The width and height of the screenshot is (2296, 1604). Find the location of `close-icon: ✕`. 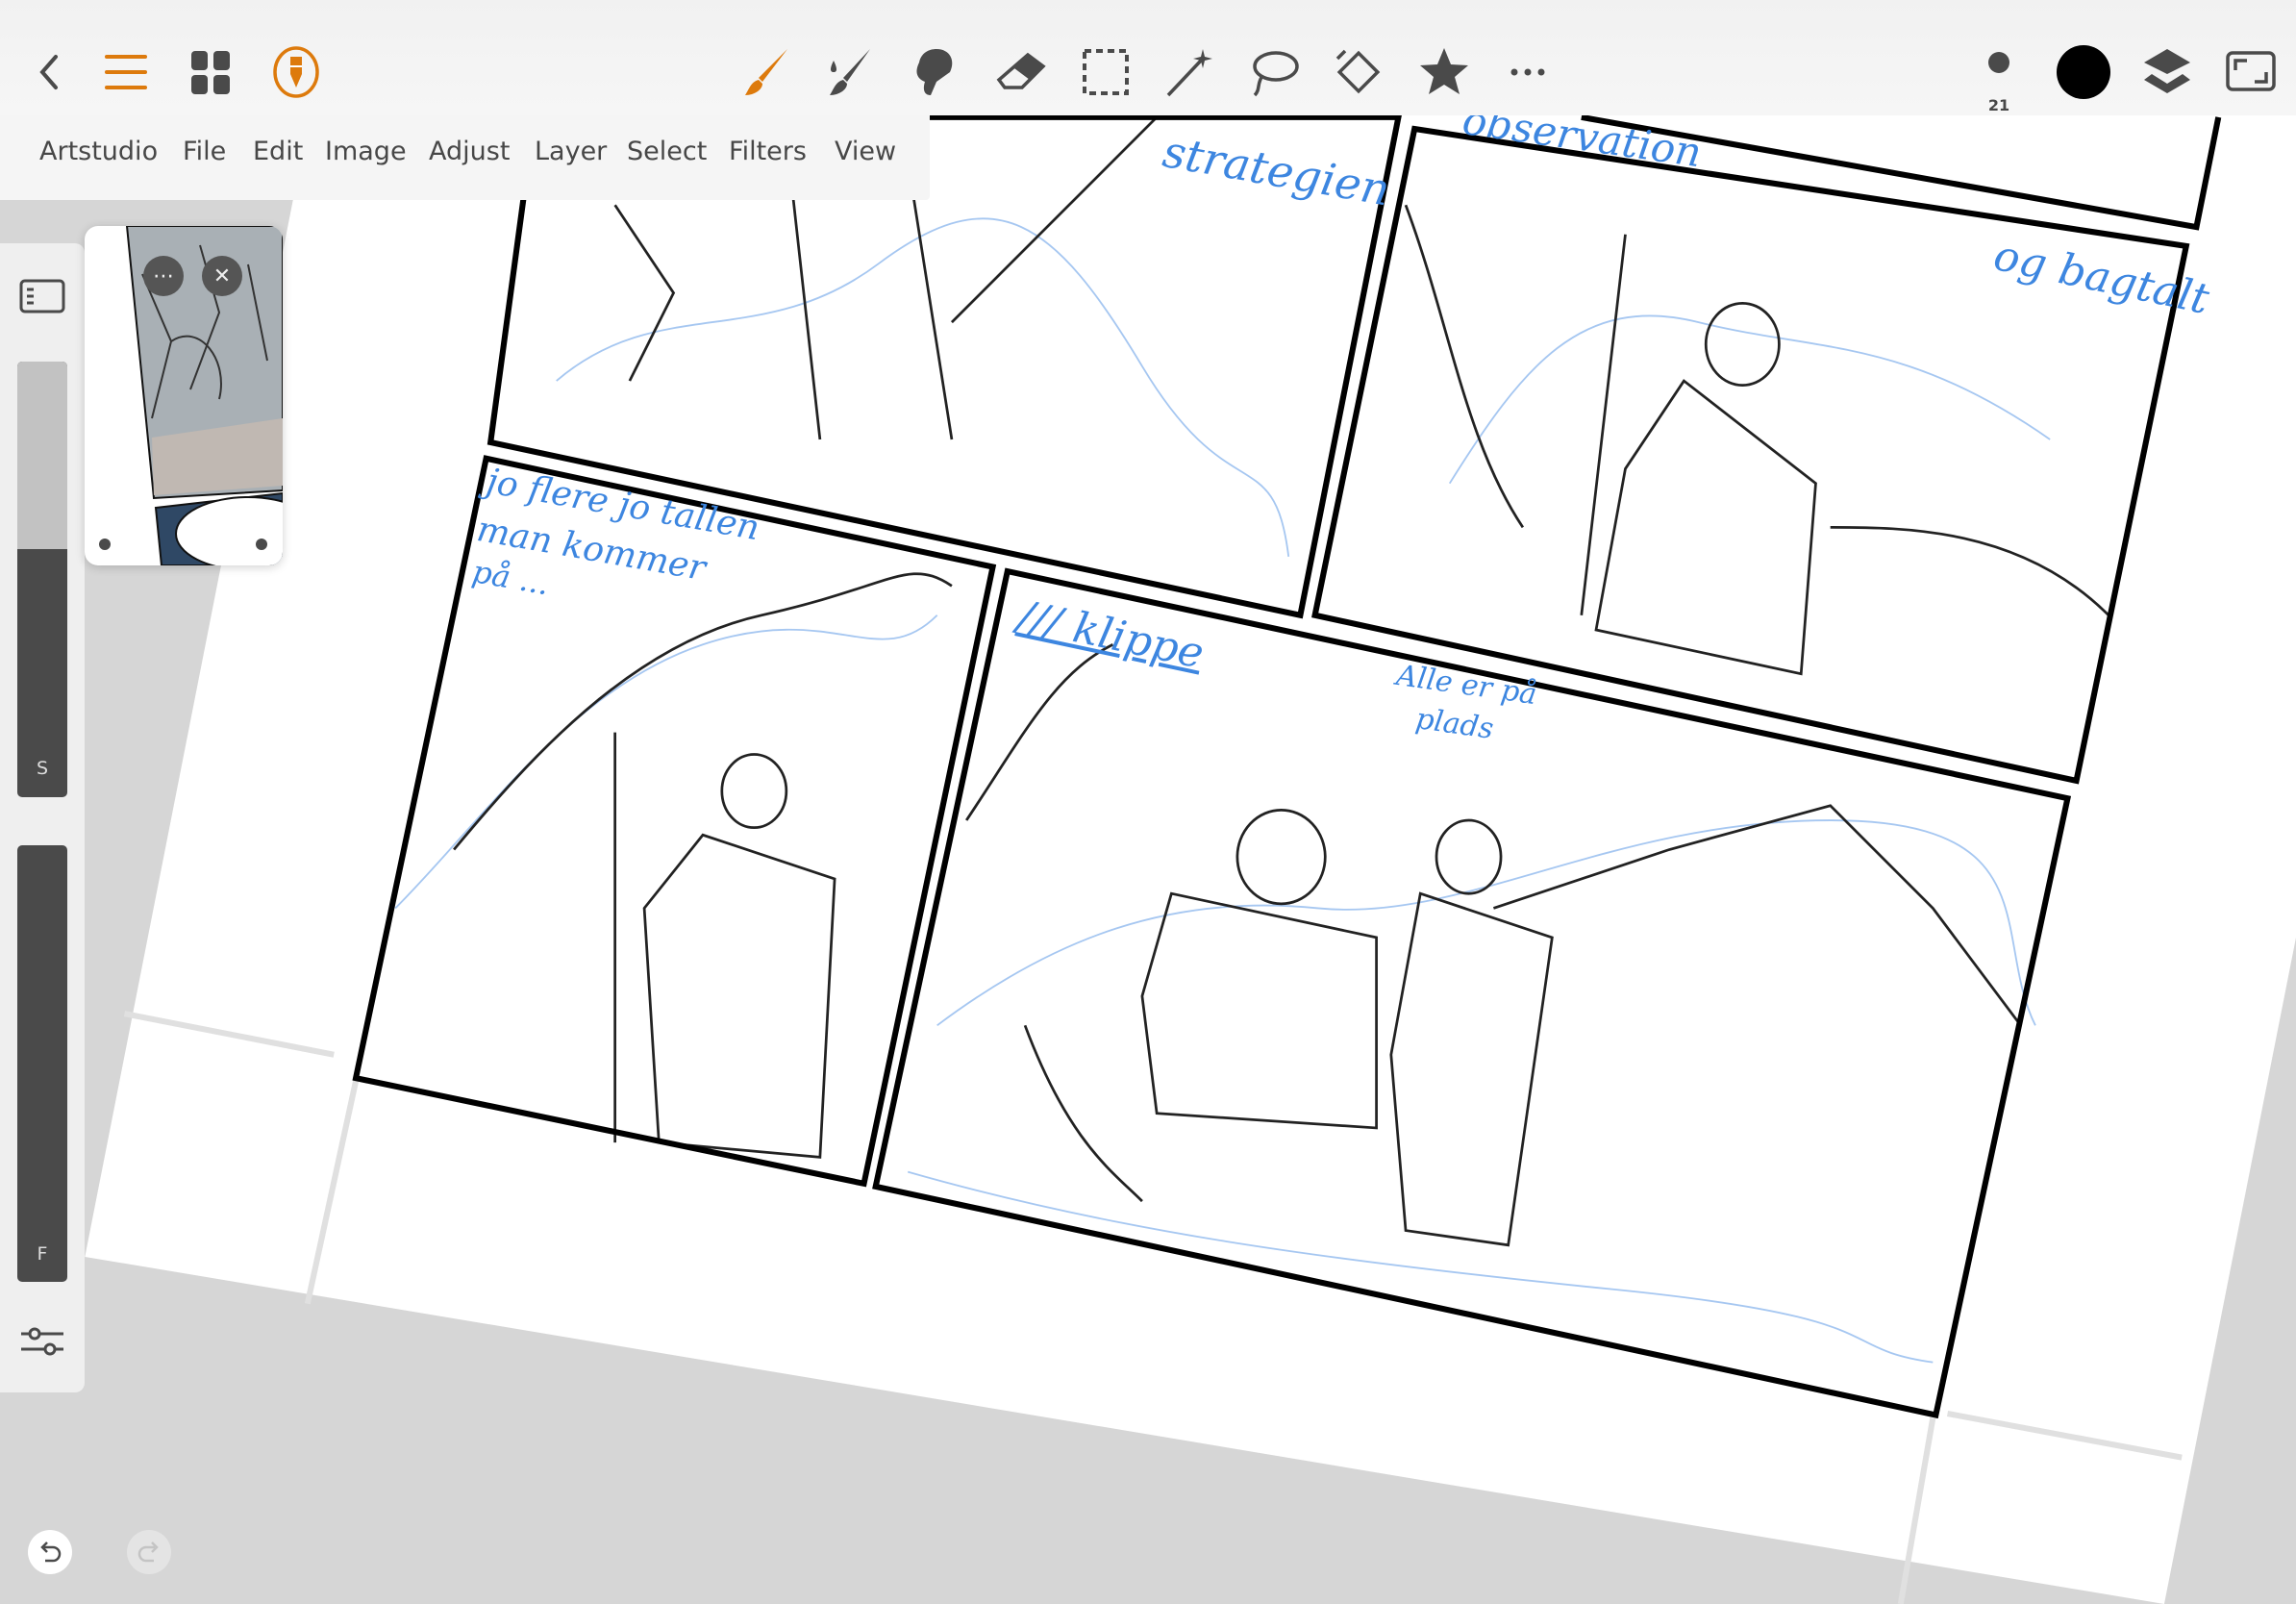

close-icon: ✕ is located at coordinates (222, 275).